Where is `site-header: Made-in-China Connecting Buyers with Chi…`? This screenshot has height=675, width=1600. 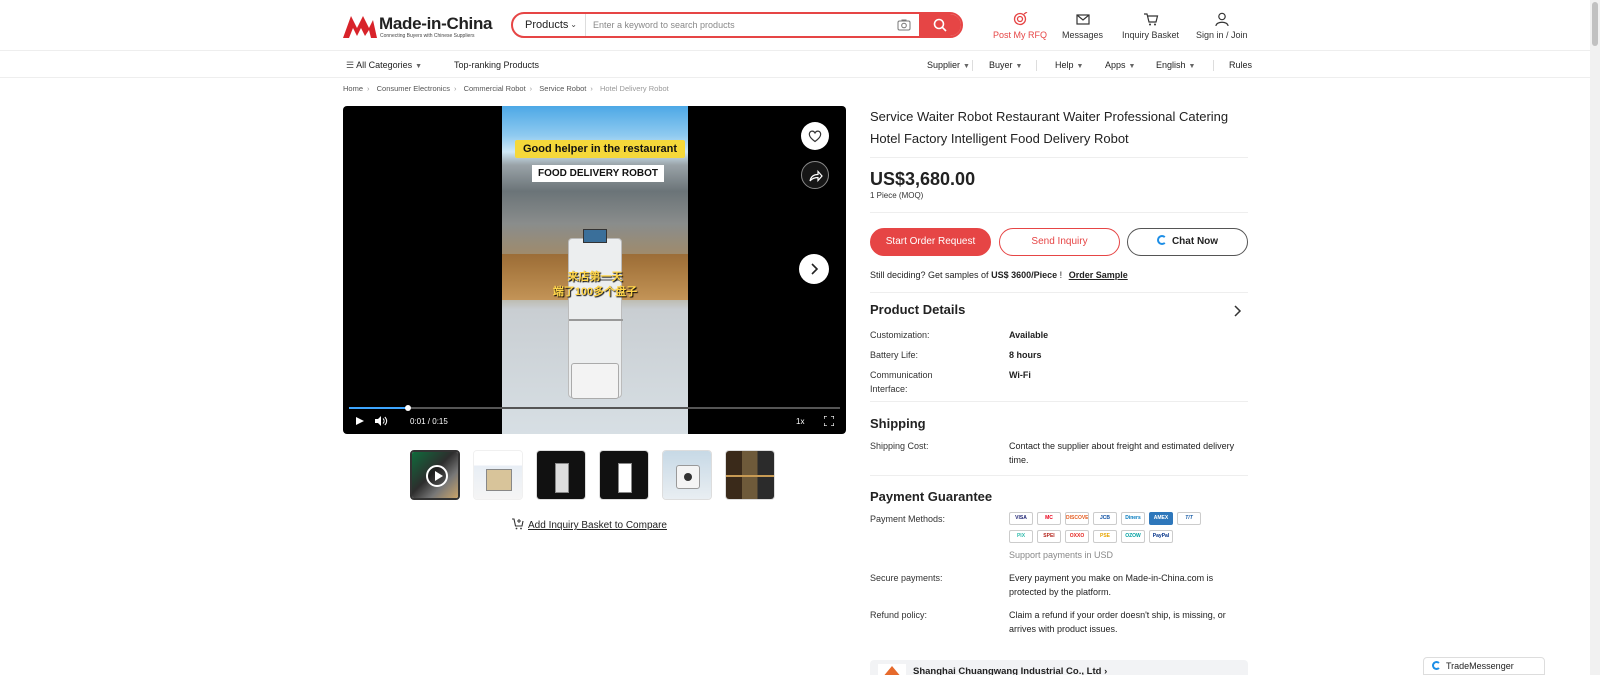
site-header: Made-in-China Connecting Buyers with Chi… is located at coordinates (795, 25).